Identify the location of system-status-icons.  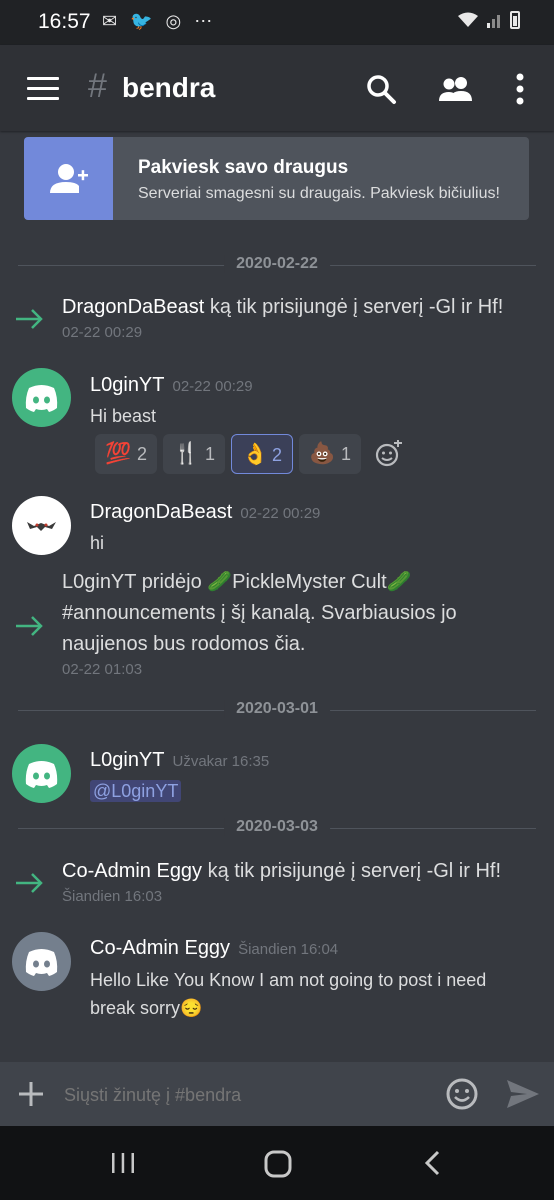
(488, 20).